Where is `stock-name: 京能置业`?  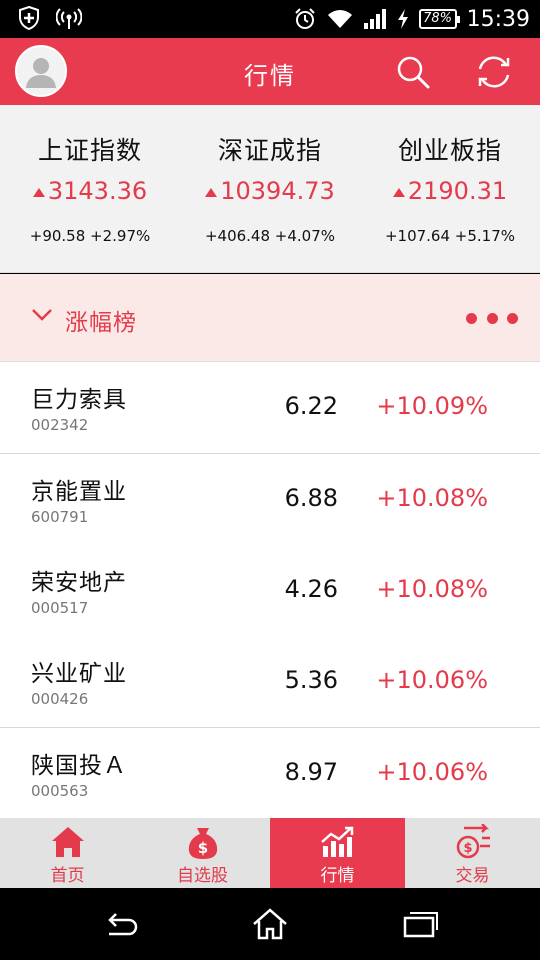 stock-name: 京能置业 is located at coordinates (79, 492).